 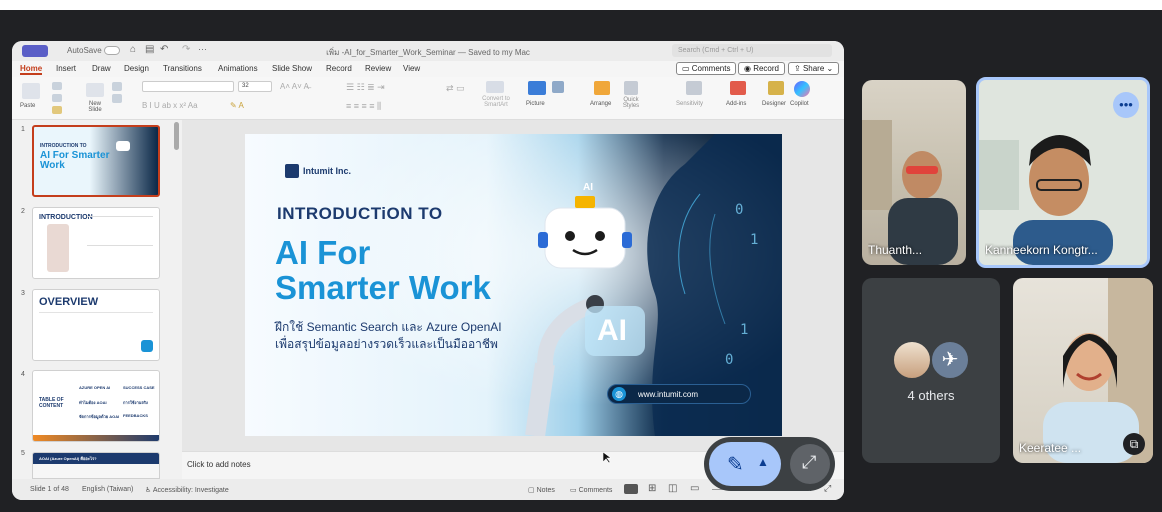 I want to click on globe-icon: ◍, so click(x=619, y=394).